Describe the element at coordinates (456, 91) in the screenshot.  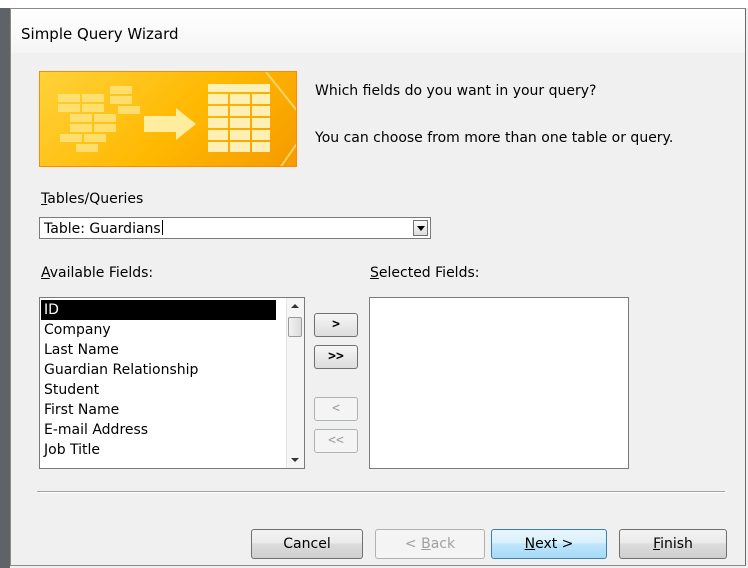
I see `wizard-question: Which fields do you want in your query?` at that location.